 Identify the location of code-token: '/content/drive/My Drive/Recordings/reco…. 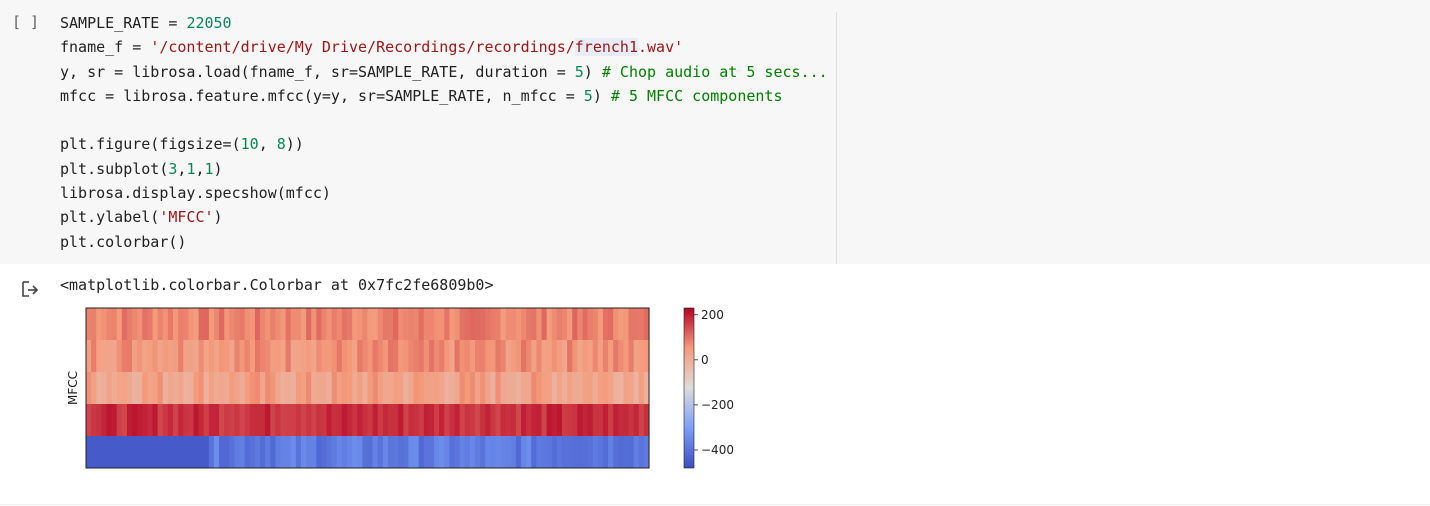
(362, 47).